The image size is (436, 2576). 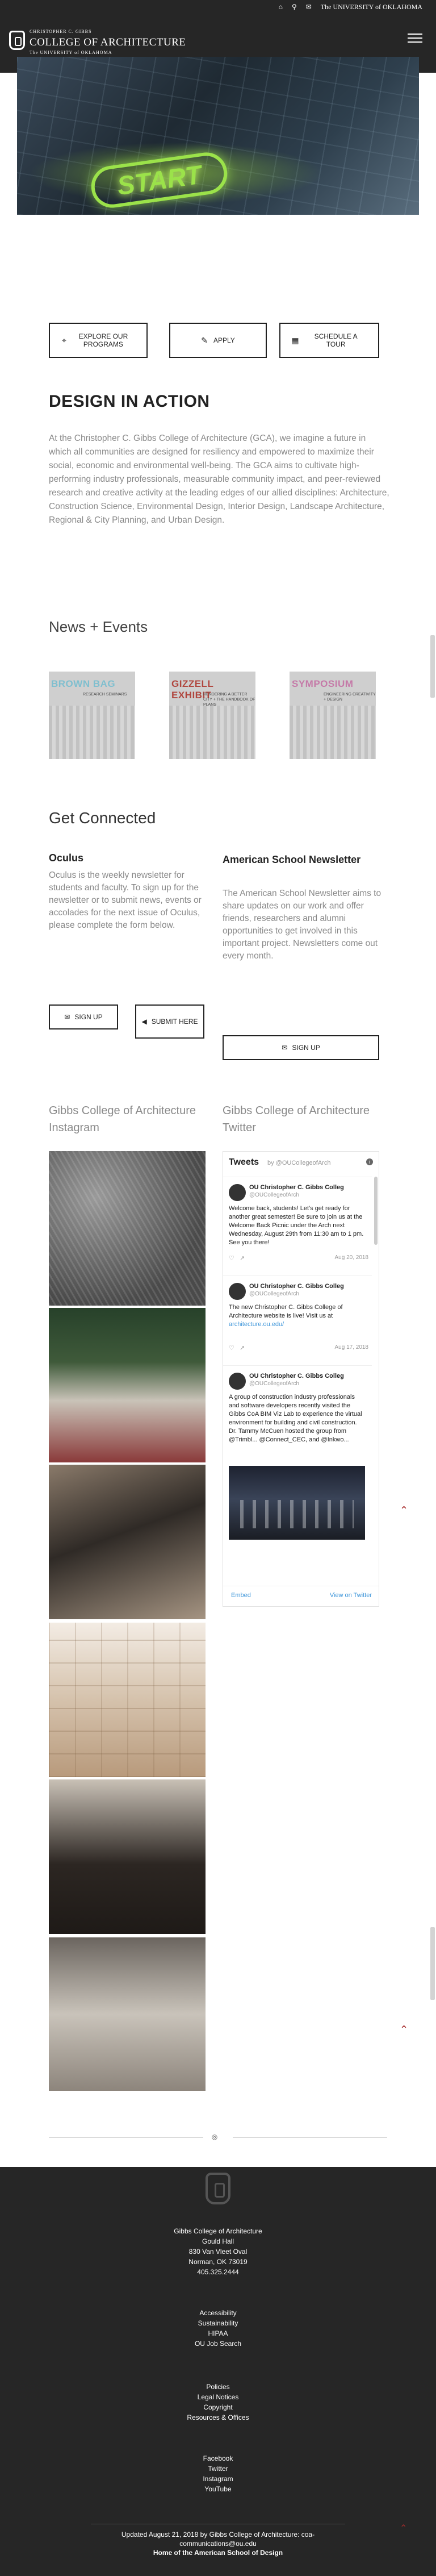 What do you see at coordinates (297, 1503) in the screenshot?
I see `tweet-photo` at bounding box center [297, 1503].